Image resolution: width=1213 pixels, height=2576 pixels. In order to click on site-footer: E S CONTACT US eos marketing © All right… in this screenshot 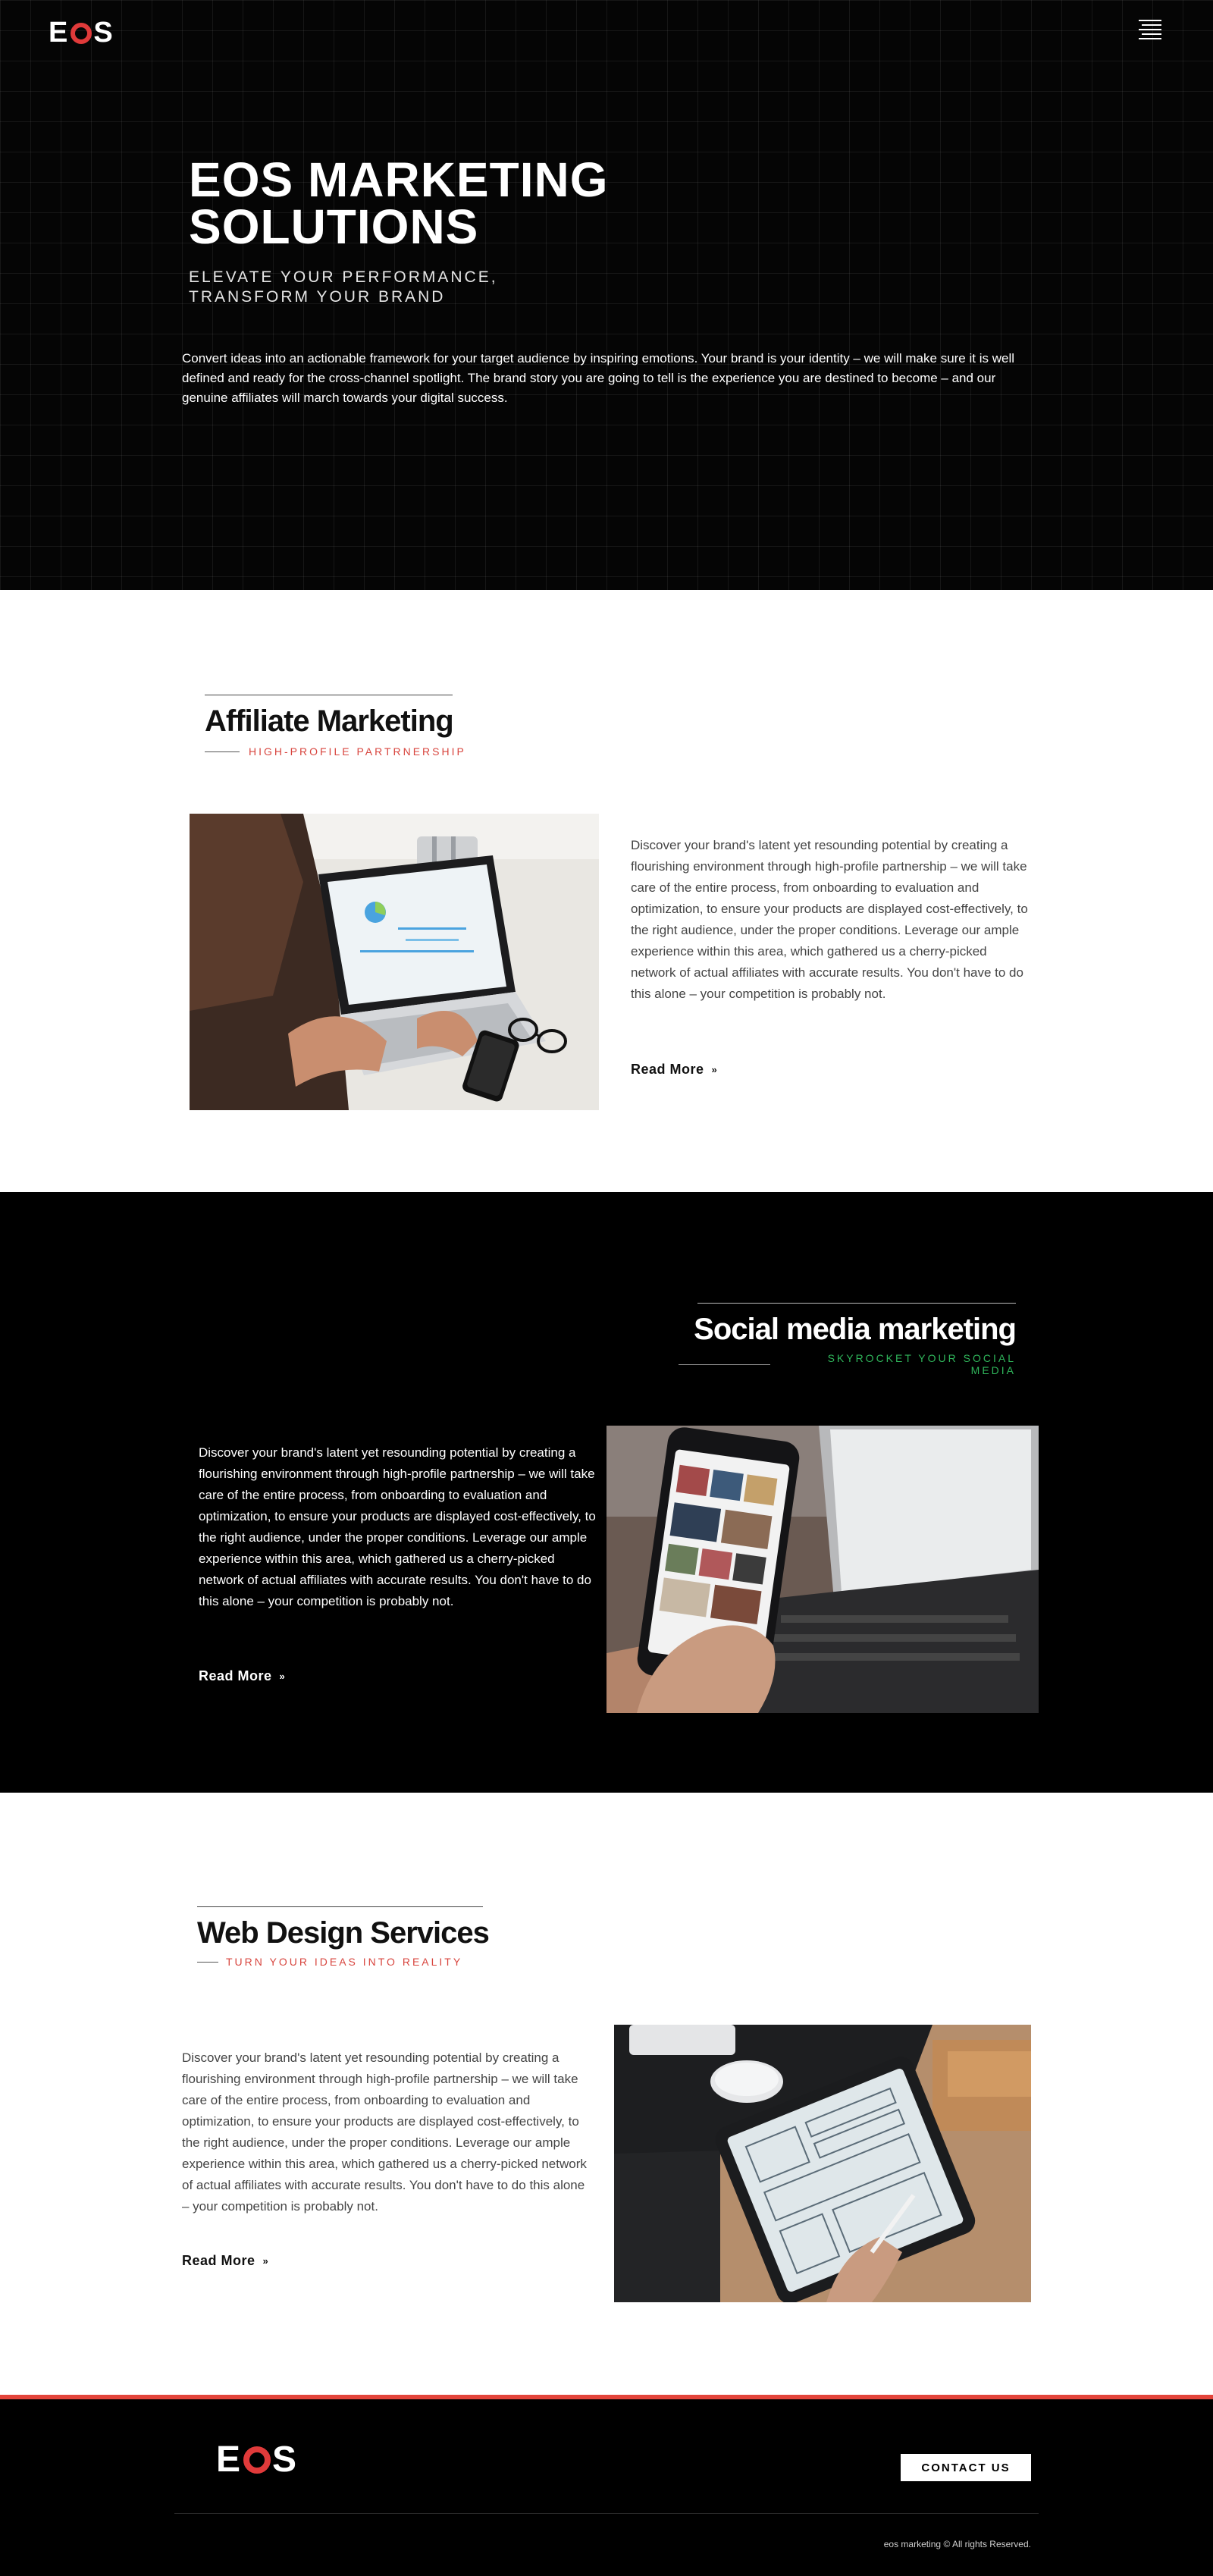, I will do `click(606, 2485)`.